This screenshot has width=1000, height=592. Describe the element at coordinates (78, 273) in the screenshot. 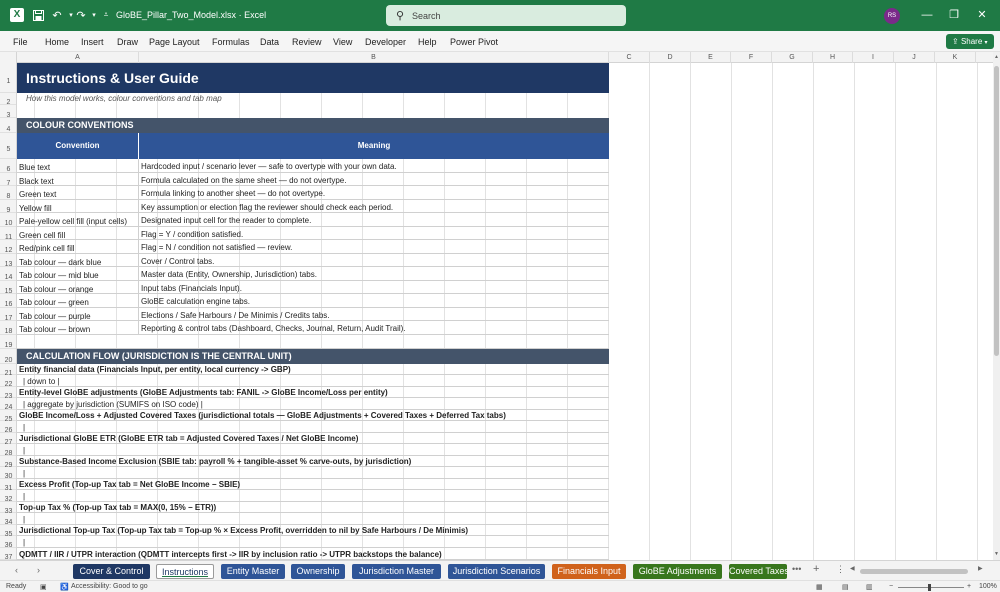

I see `convention-cell: Tab colour — mid blue` at that location.